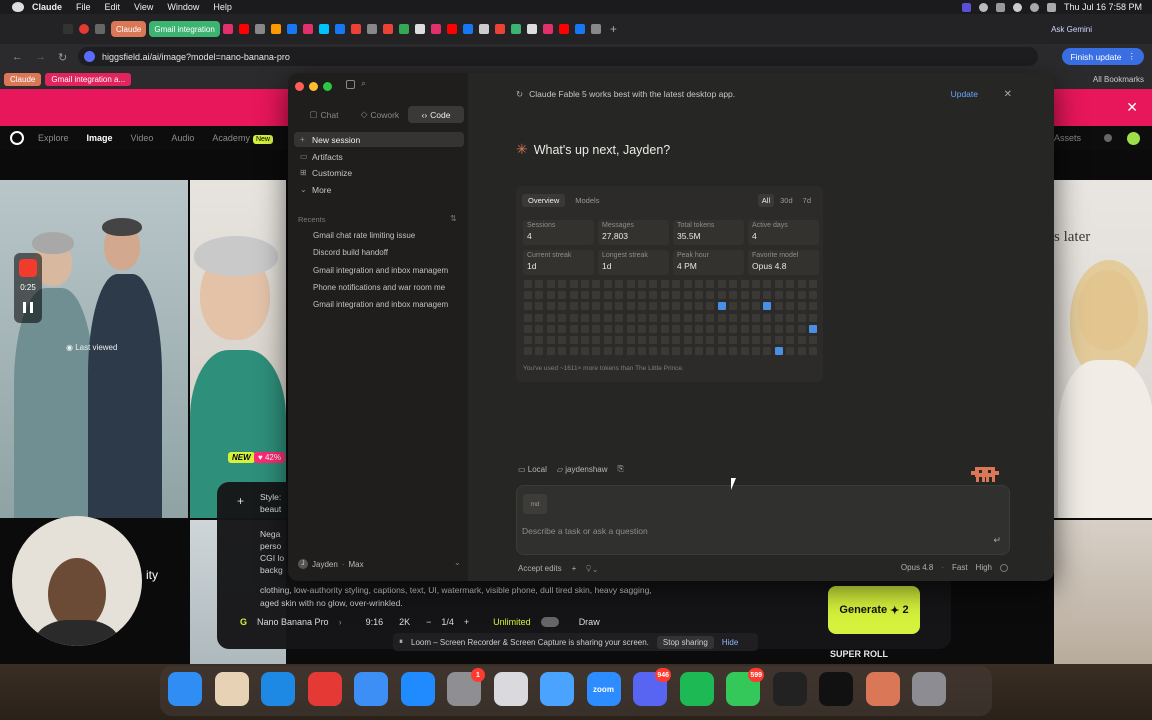 The width and height of the screenshot is (1152, 720). What do you see at coordinates (1000, 7) in the screenshot?
I see `battery-icon` at bounding box center [1000, 7].